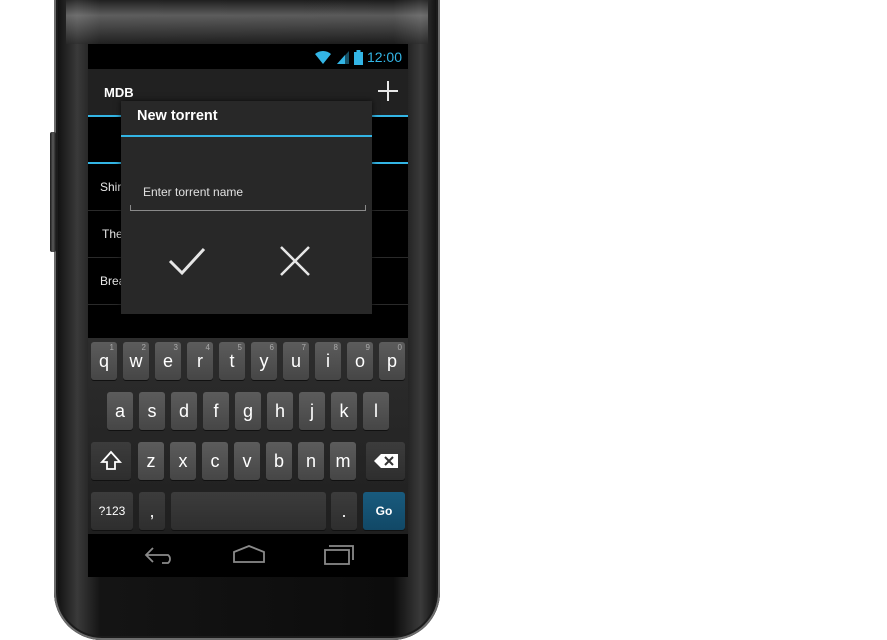 The image size is (887, 640). What do you see at coordinates (376, 411) in the screenshot?
I see `key-l: l` at bounding box center [376, 411].